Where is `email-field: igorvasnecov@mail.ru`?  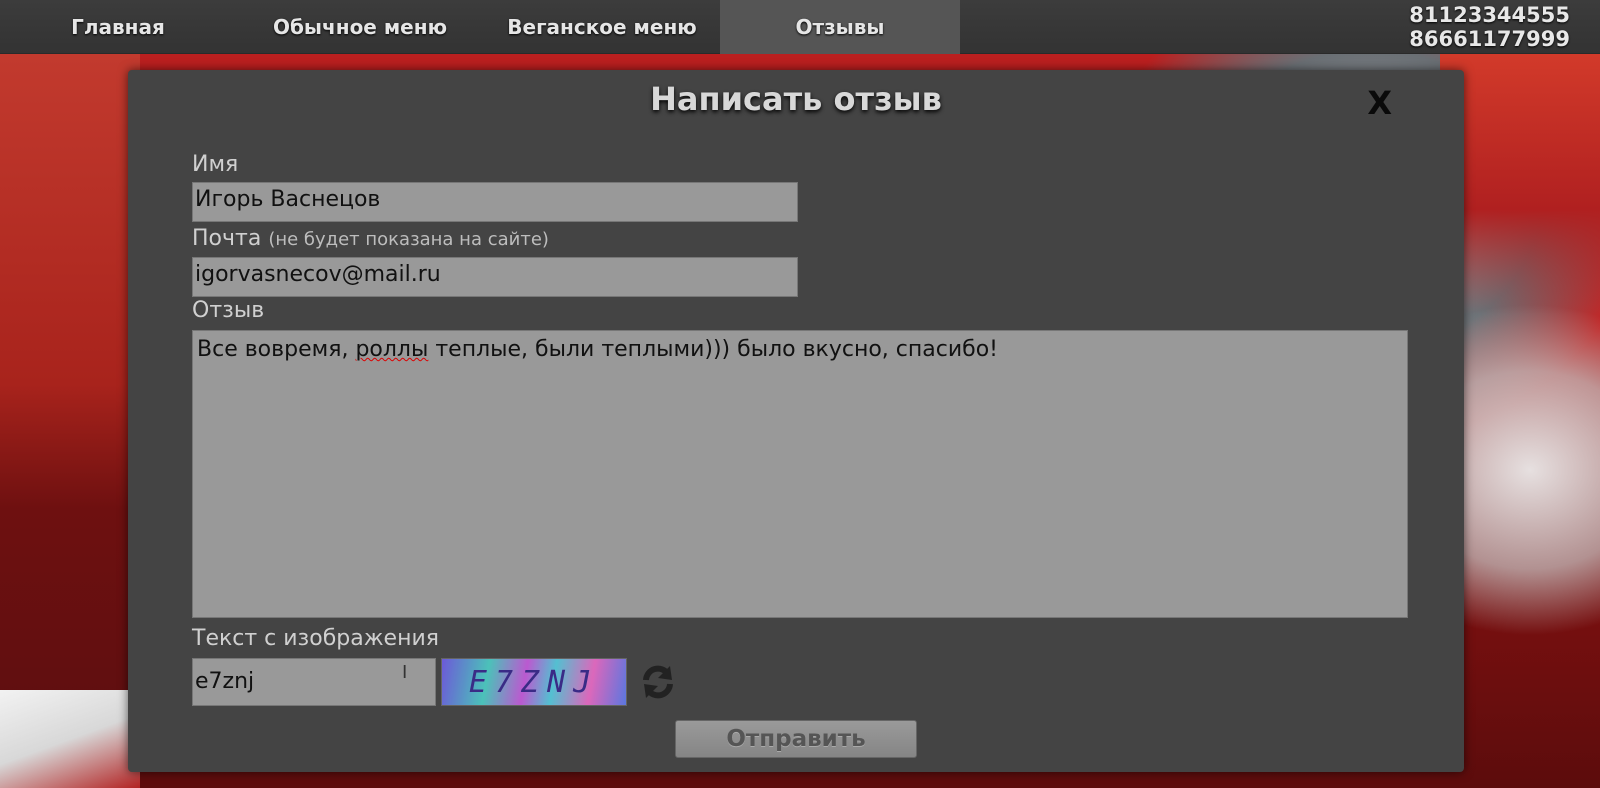
email-field: igorvasnecov@mail.ru is located at coordinates (495, 277).